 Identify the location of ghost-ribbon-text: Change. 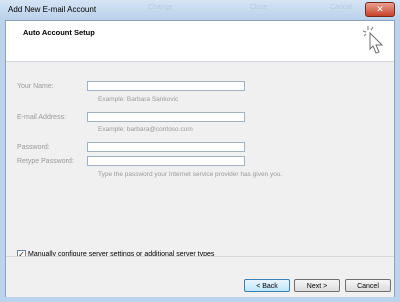
(160, 7).